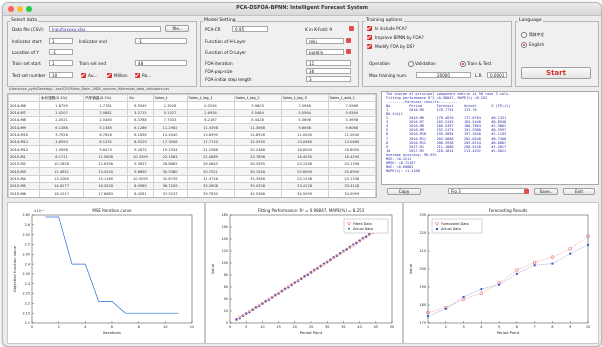  Describe the element at coordinates (328, 63) in the screenshot. I see `foa-iteration-input: 11` at that location.